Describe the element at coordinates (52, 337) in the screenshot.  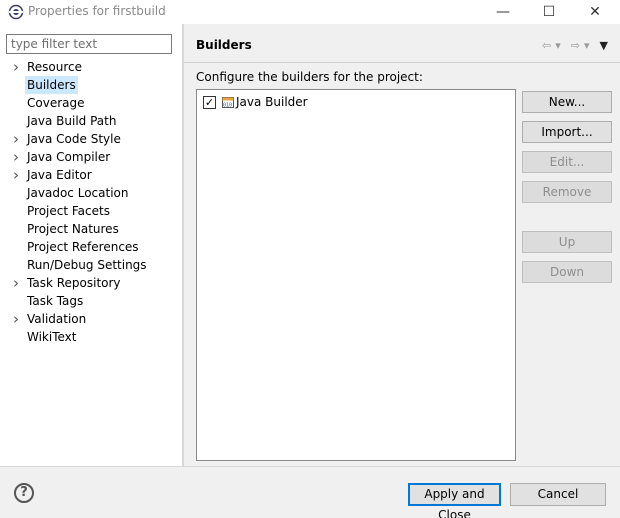
I see `sidebar-item-label: WikiText` at that location.